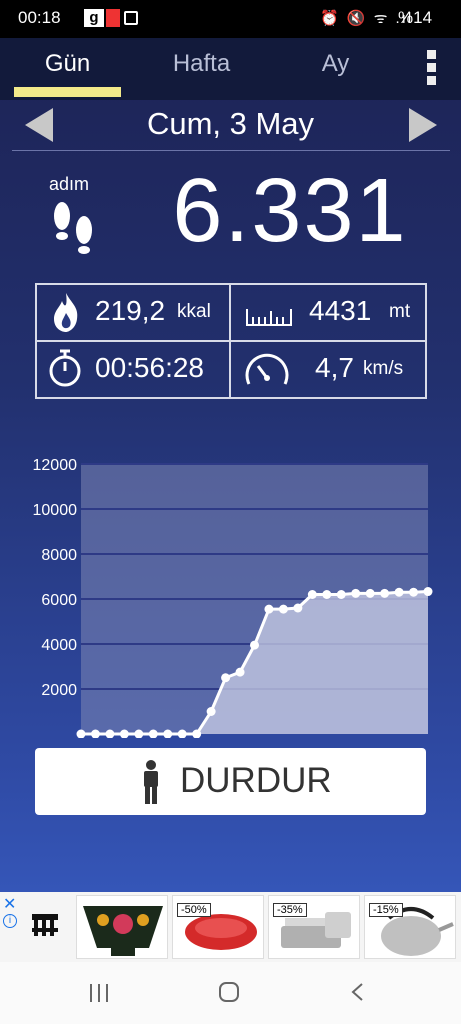  Describe the element at coordinates (59, 555) in the screenshot. I see `chart-y-tick-label: 8000` at that location.